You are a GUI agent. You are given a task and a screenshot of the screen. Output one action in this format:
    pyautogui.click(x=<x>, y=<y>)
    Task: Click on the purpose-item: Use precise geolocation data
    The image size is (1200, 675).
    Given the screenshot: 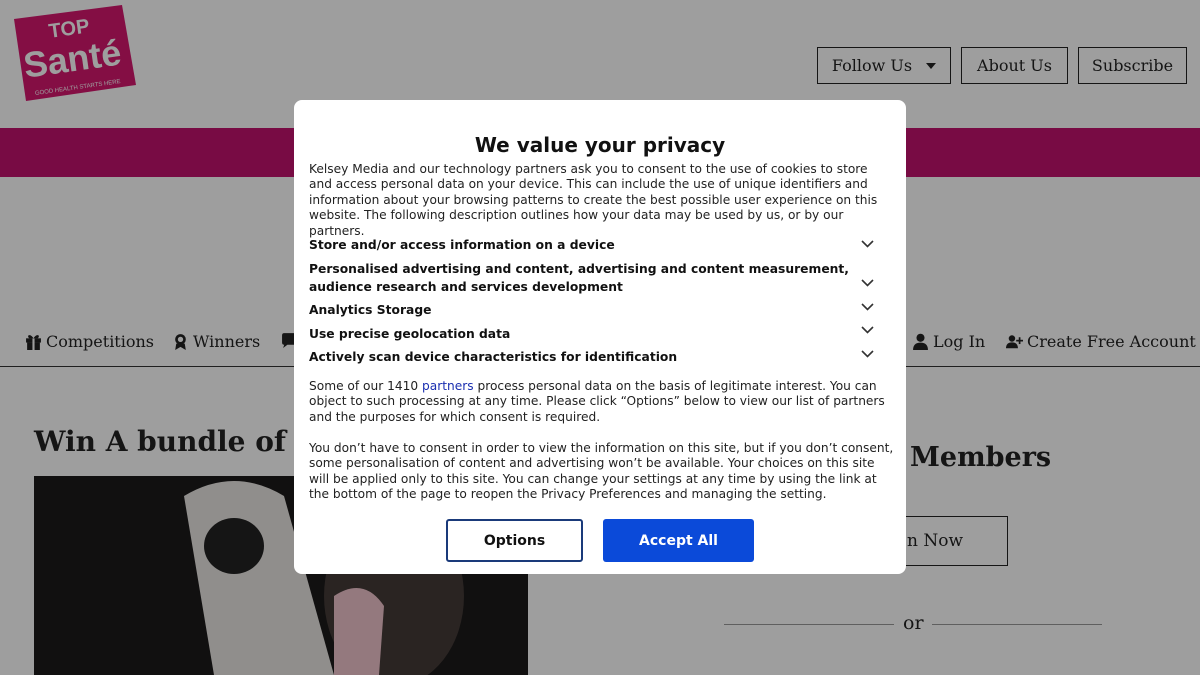 What is the action you would take?
    pyautogui.click(x=601, y=335)
    